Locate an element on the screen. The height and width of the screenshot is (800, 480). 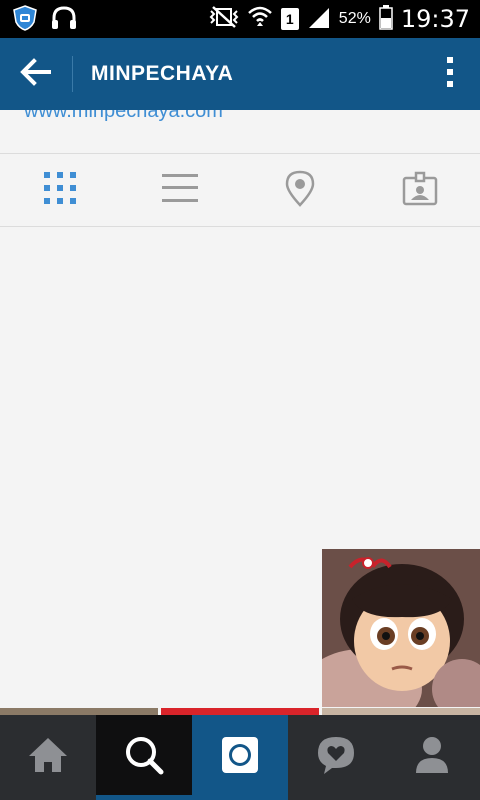
search-icon is located at coordinates (144, 757).